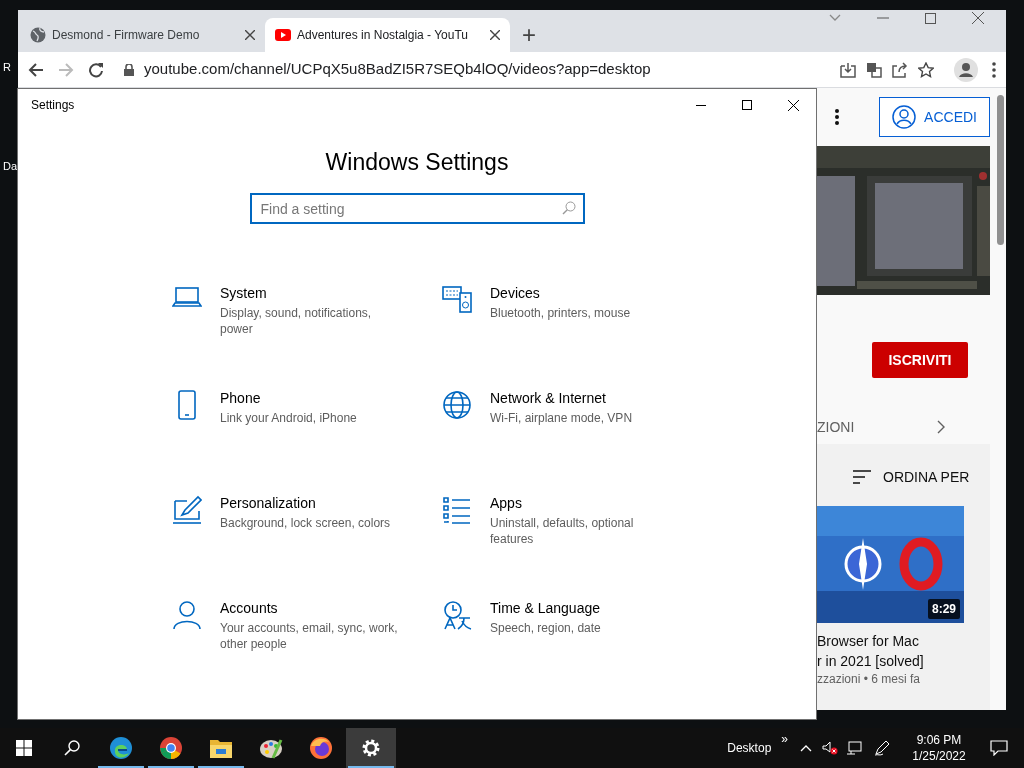 The height and width of the screenshot is (768, 1024). What do you see at coordinates (943, 609) in the screenshot?
I see `video-duration: 8:29` at bounding box center [943, 609].